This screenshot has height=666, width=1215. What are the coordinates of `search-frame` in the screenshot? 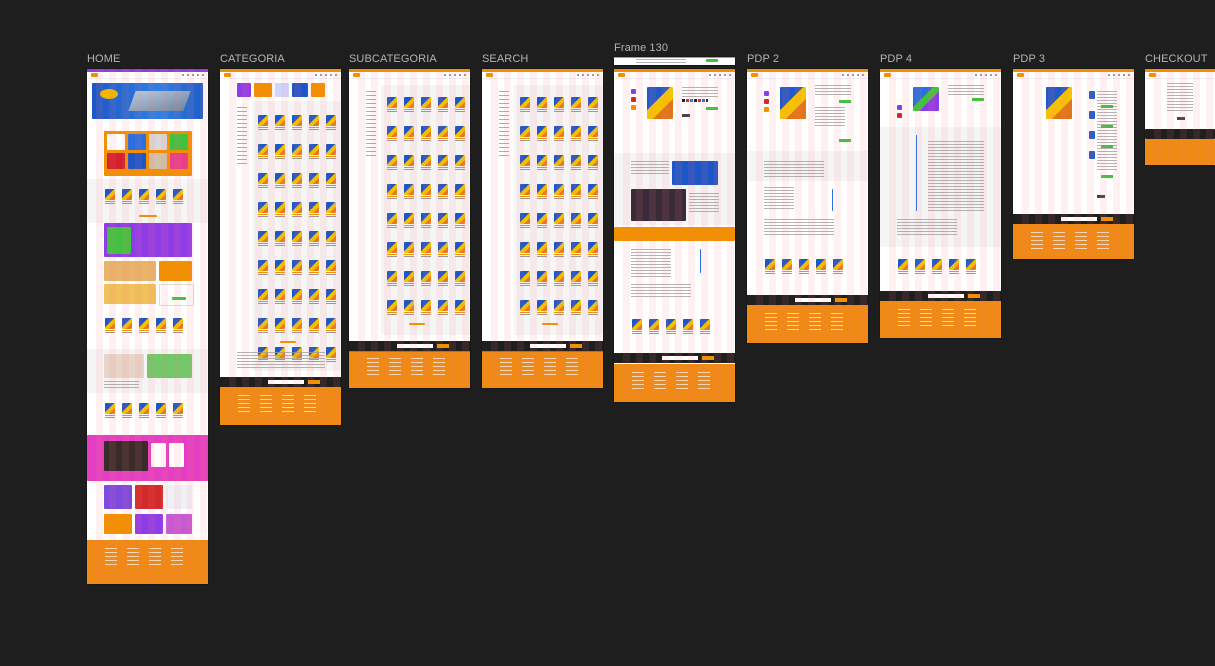 It's located at (542, 214).